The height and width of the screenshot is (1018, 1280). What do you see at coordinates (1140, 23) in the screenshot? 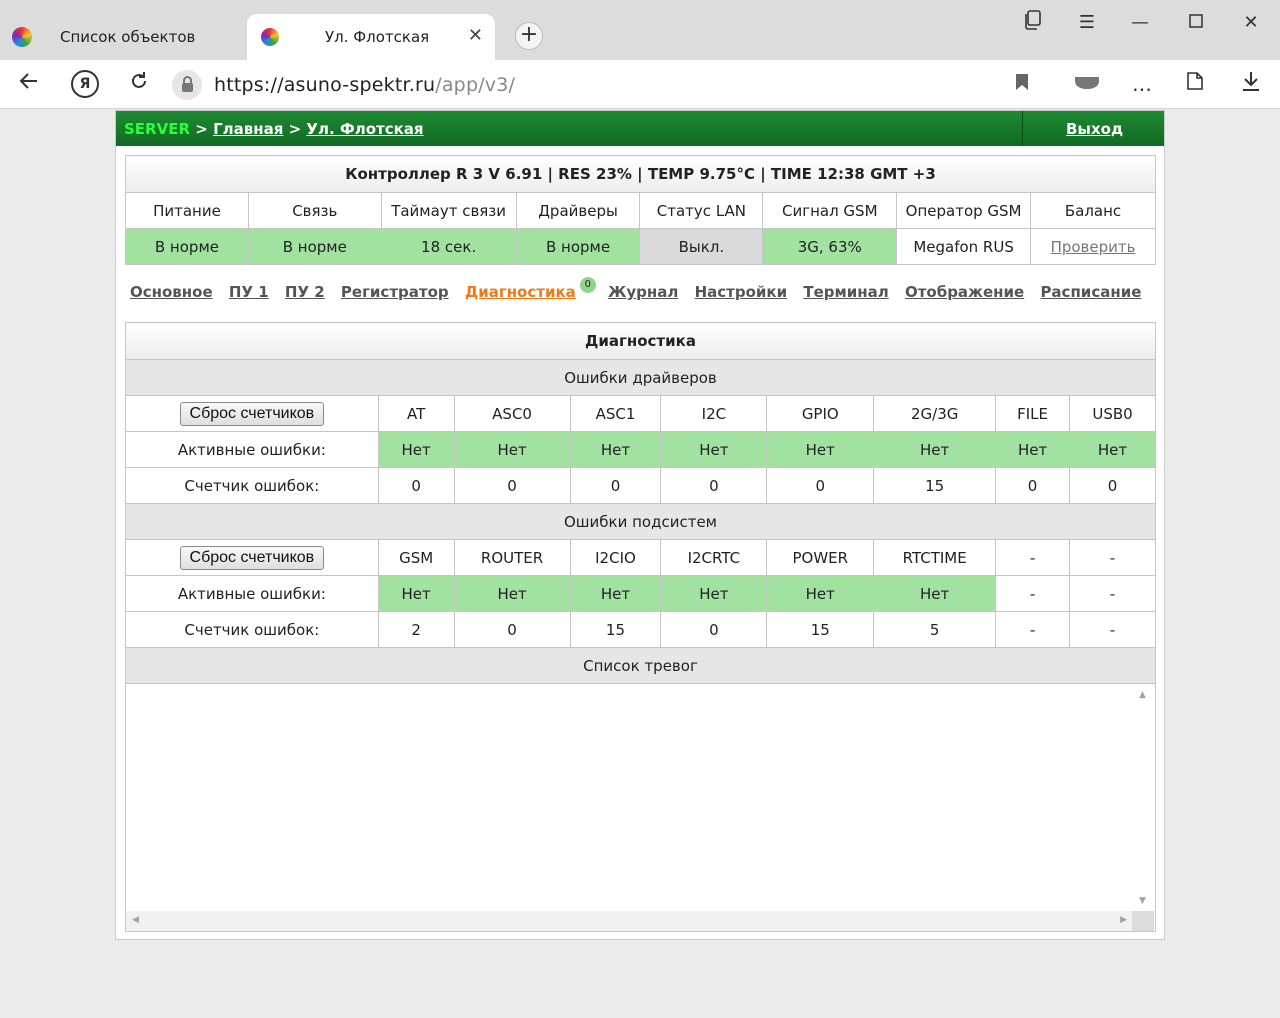
I see `minimize-icon: —` at bounding box center [1140, 23].